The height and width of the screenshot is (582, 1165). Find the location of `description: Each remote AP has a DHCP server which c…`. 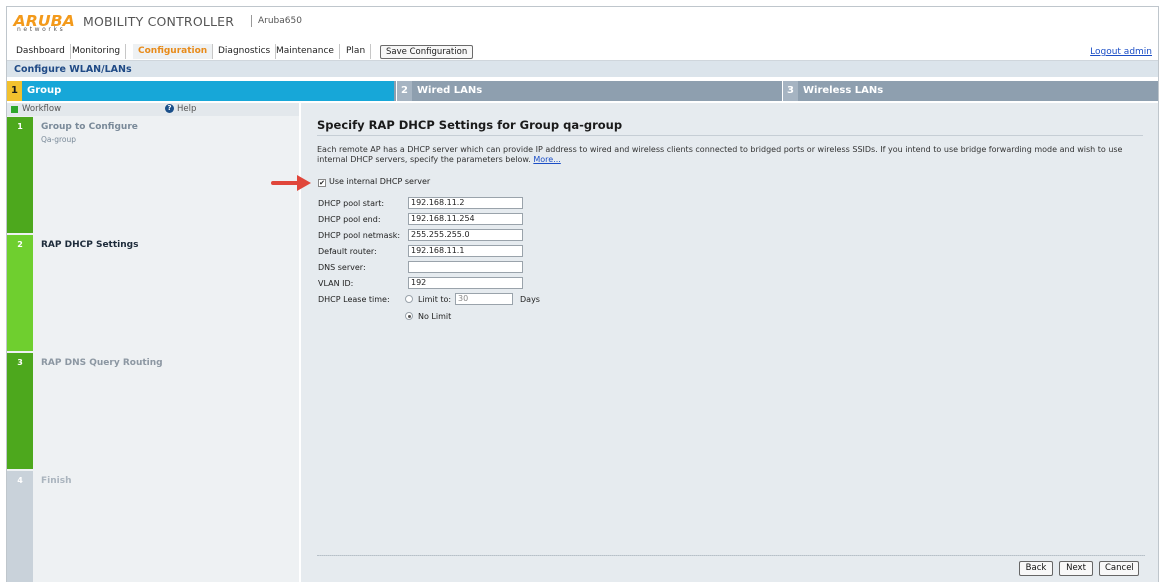

description: Each remote AP has a DHCP server which c… is located at coordinates (732, 155).